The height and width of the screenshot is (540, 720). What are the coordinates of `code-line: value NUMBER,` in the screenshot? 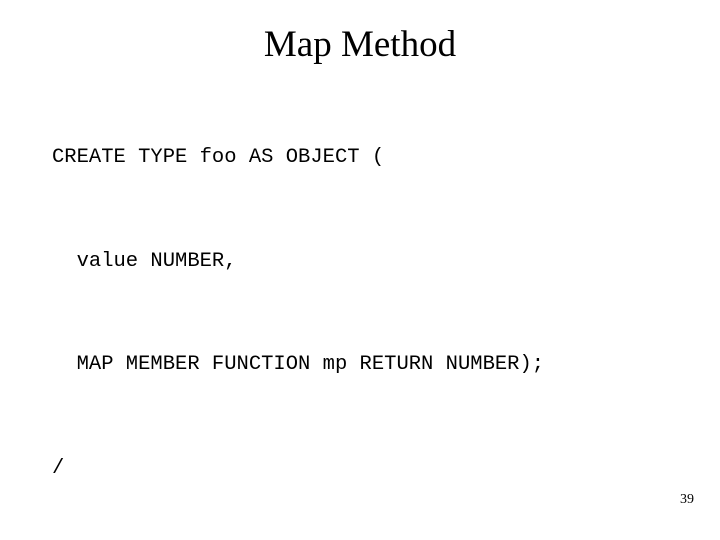 It's located at (144, 261).